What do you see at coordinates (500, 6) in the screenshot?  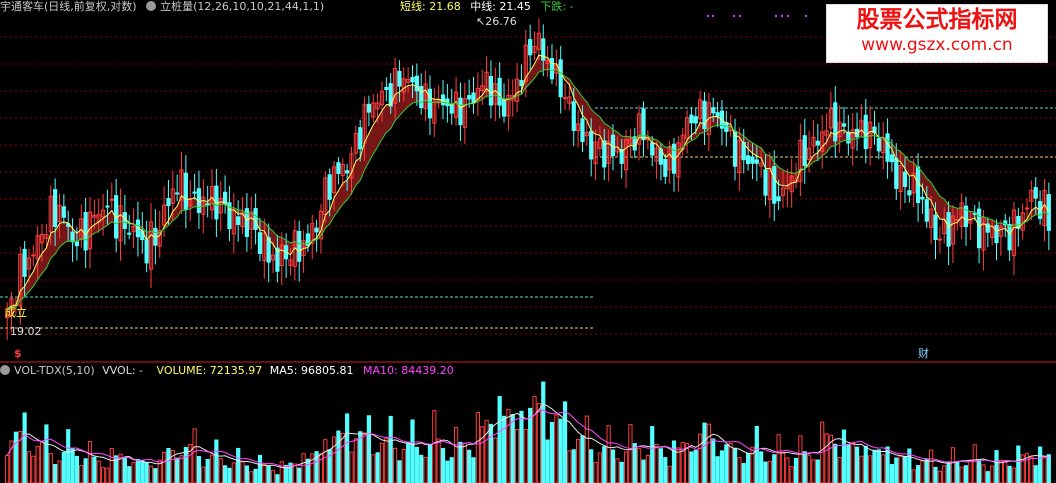 I see `mid-line-value: 中线: 21.45` at bounding box center [500, 6].